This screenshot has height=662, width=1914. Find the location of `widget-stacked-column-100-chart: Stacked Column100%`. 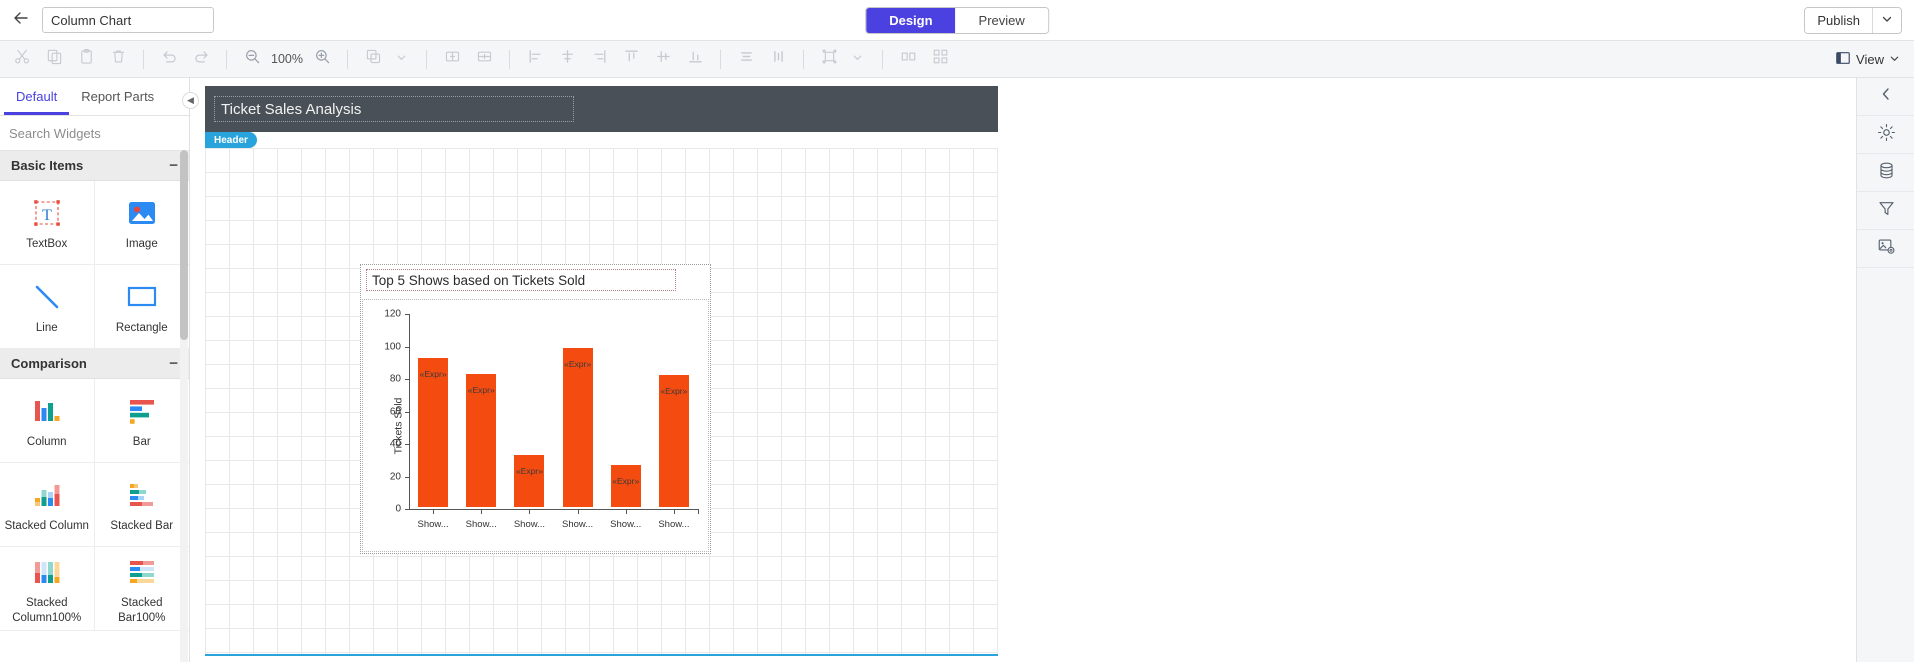

widget-stacked-column-100-chart: Stacked Column100% is located at coordinates (47, 589).